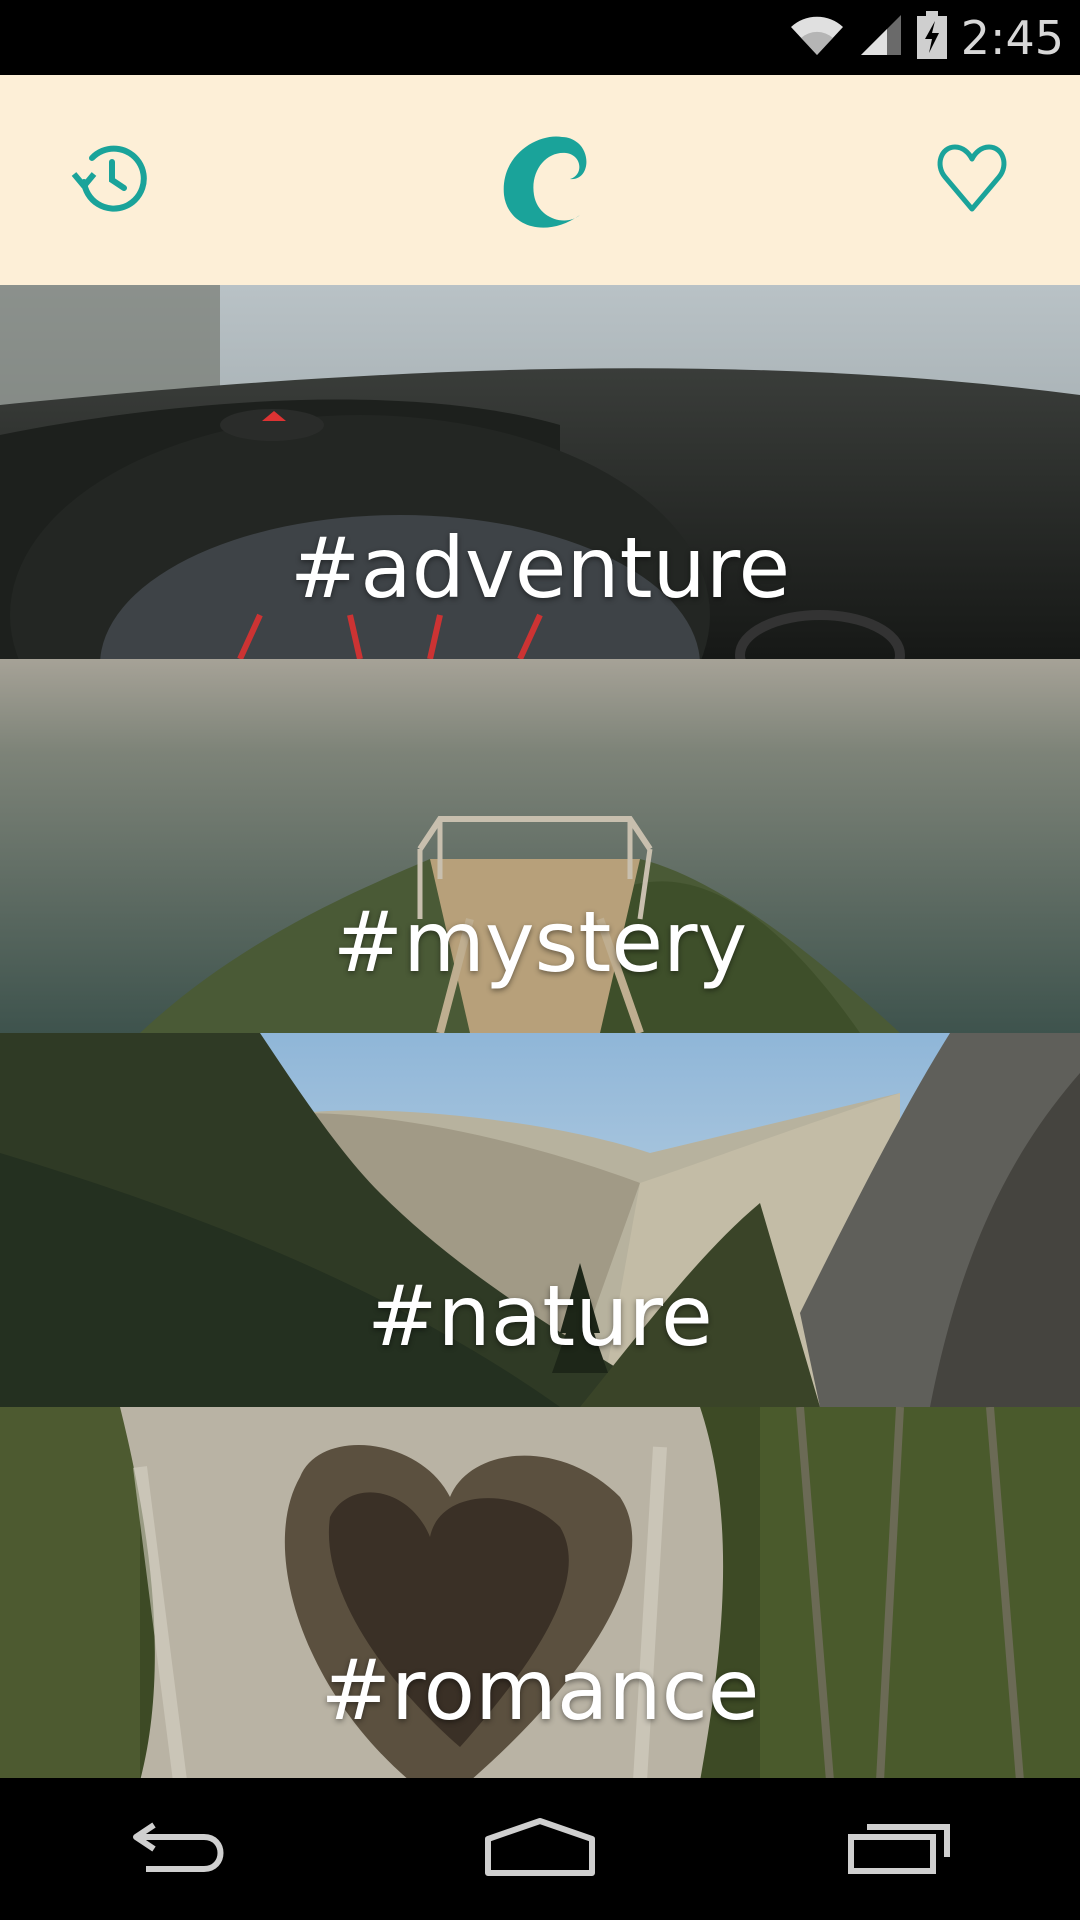 Image resolution: width=1080 pixels, height=1920 pixels. What do you see at coordinates (540, 37) in the screenshot?
I see `status-bar: 2:45` at bounding box center [540, 37].